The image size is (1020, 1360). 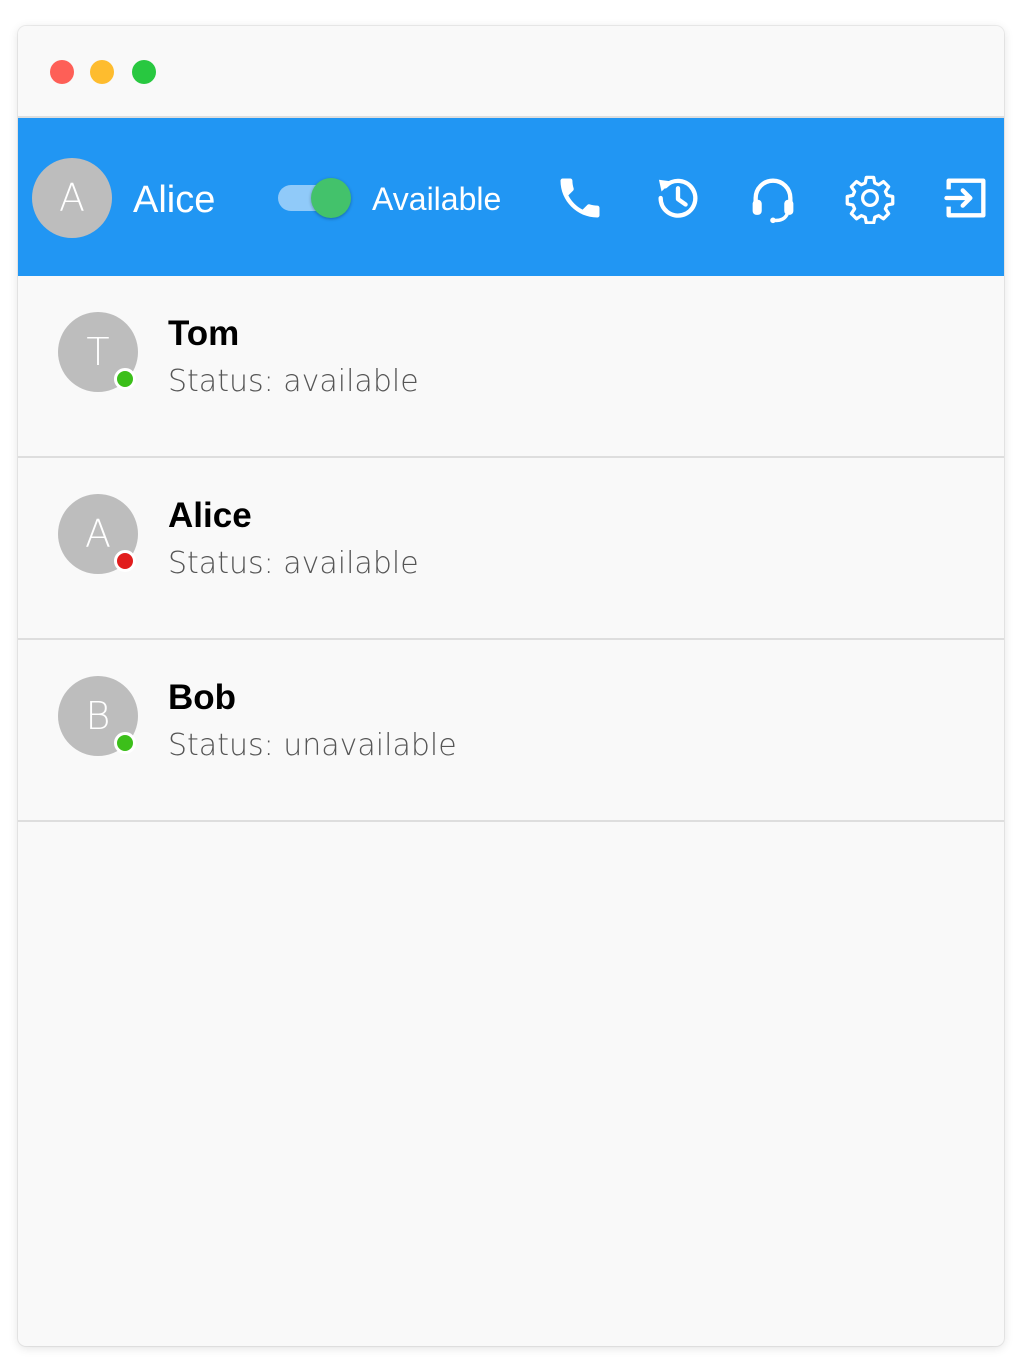 I want to click on availability-label: Available, so click(x=437, y=199).